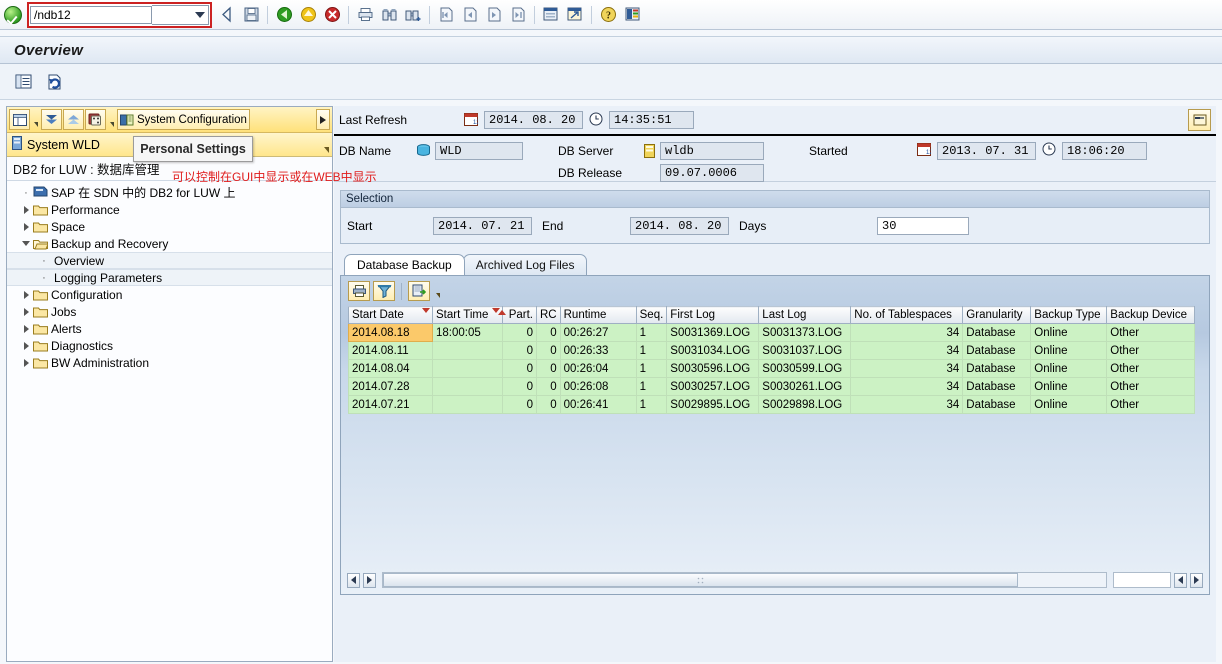  I want to click on tree-node-backup-and-recovery: Backup and Recovery, so click(169, 243).